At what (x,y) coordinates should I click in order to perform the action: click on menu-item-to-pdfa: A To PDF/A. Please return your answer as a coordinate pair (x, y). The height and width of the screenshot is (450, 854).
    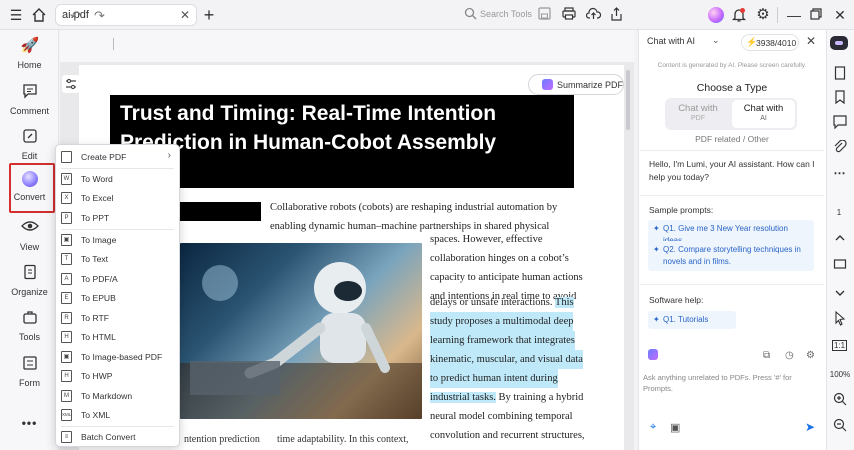
    Looking at the image, I should click on (117, 279).